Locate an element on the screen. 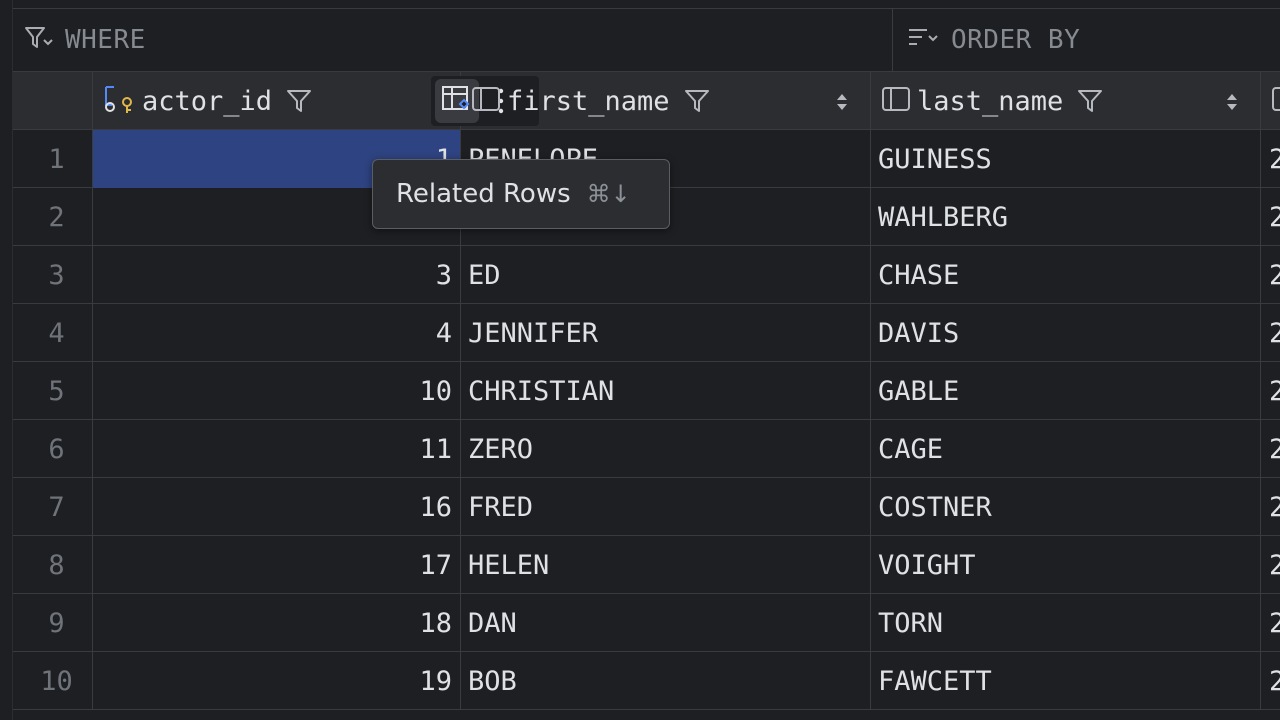 This screenshot has width=1280, height=720. tooltip-shortcut: ⌘↓ is located at coordinates (608, 194).